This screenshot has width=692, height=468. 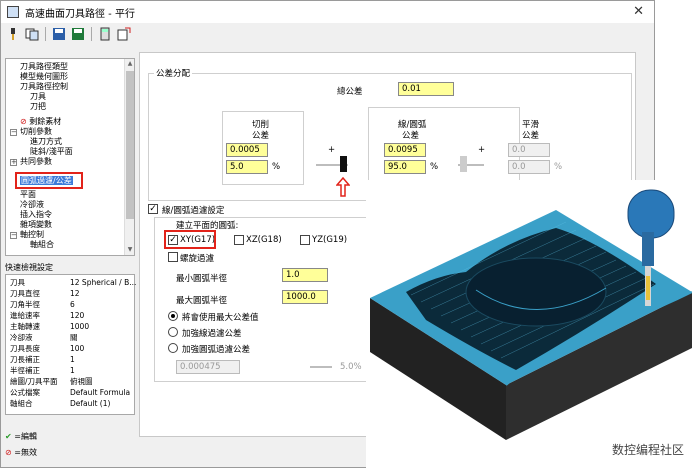 What do you see at coordinates (239, 240) in the screenshot?
I see `xz-checkbox` at bounding box center [239, 240].